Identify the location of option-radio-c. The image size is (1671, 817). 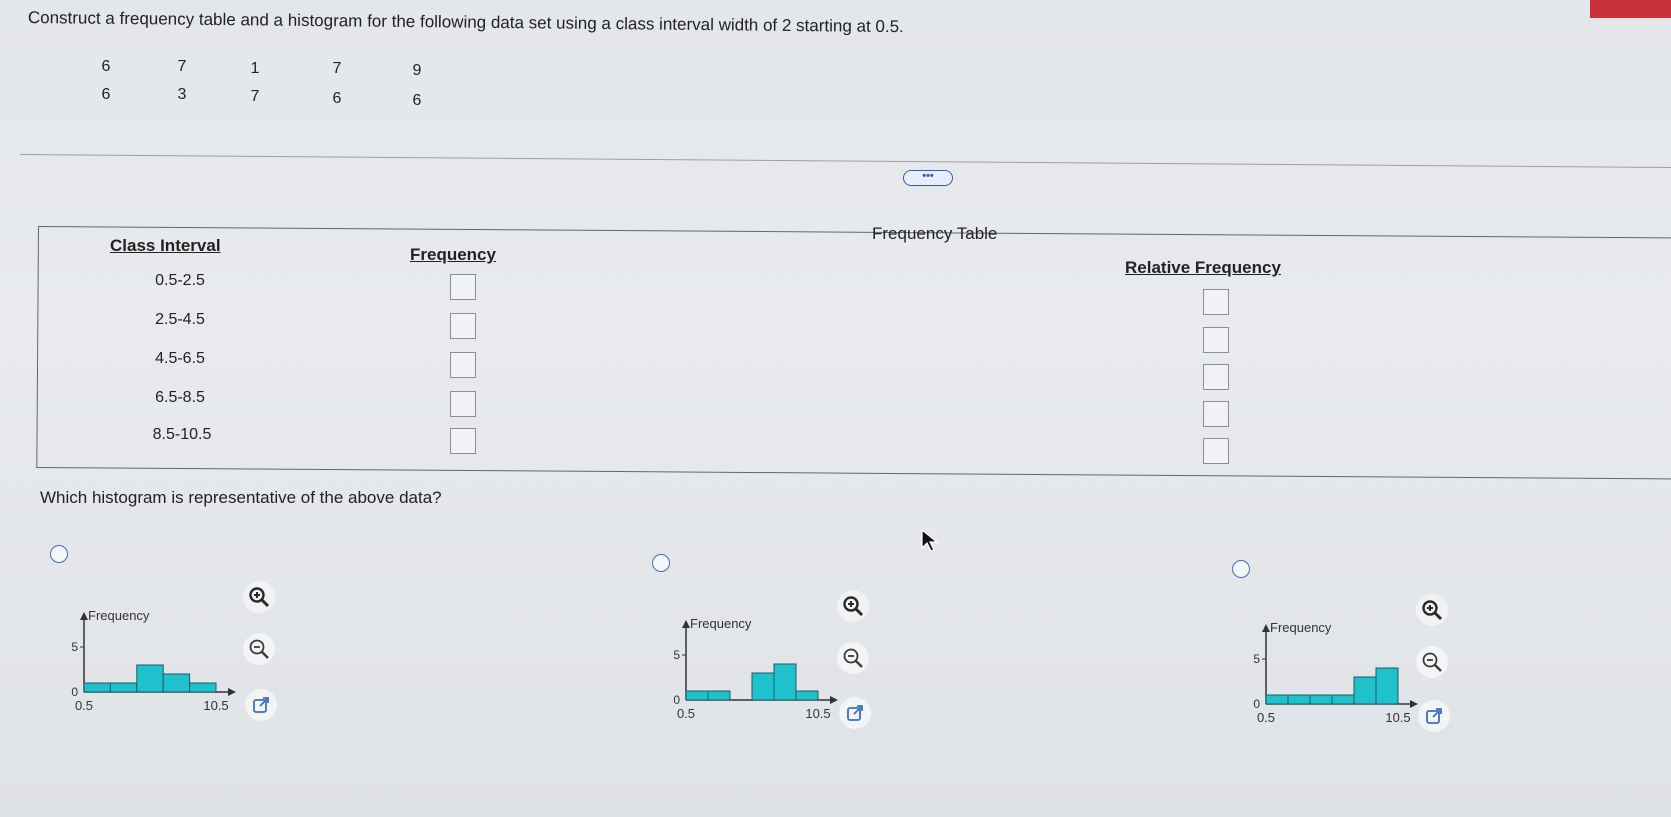
(1241, 569).